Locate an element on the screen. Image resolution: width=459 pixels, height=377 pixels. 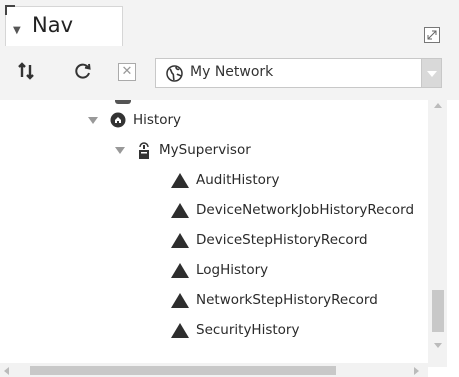
tree-node-label: History is located at coordinates (157, 120).